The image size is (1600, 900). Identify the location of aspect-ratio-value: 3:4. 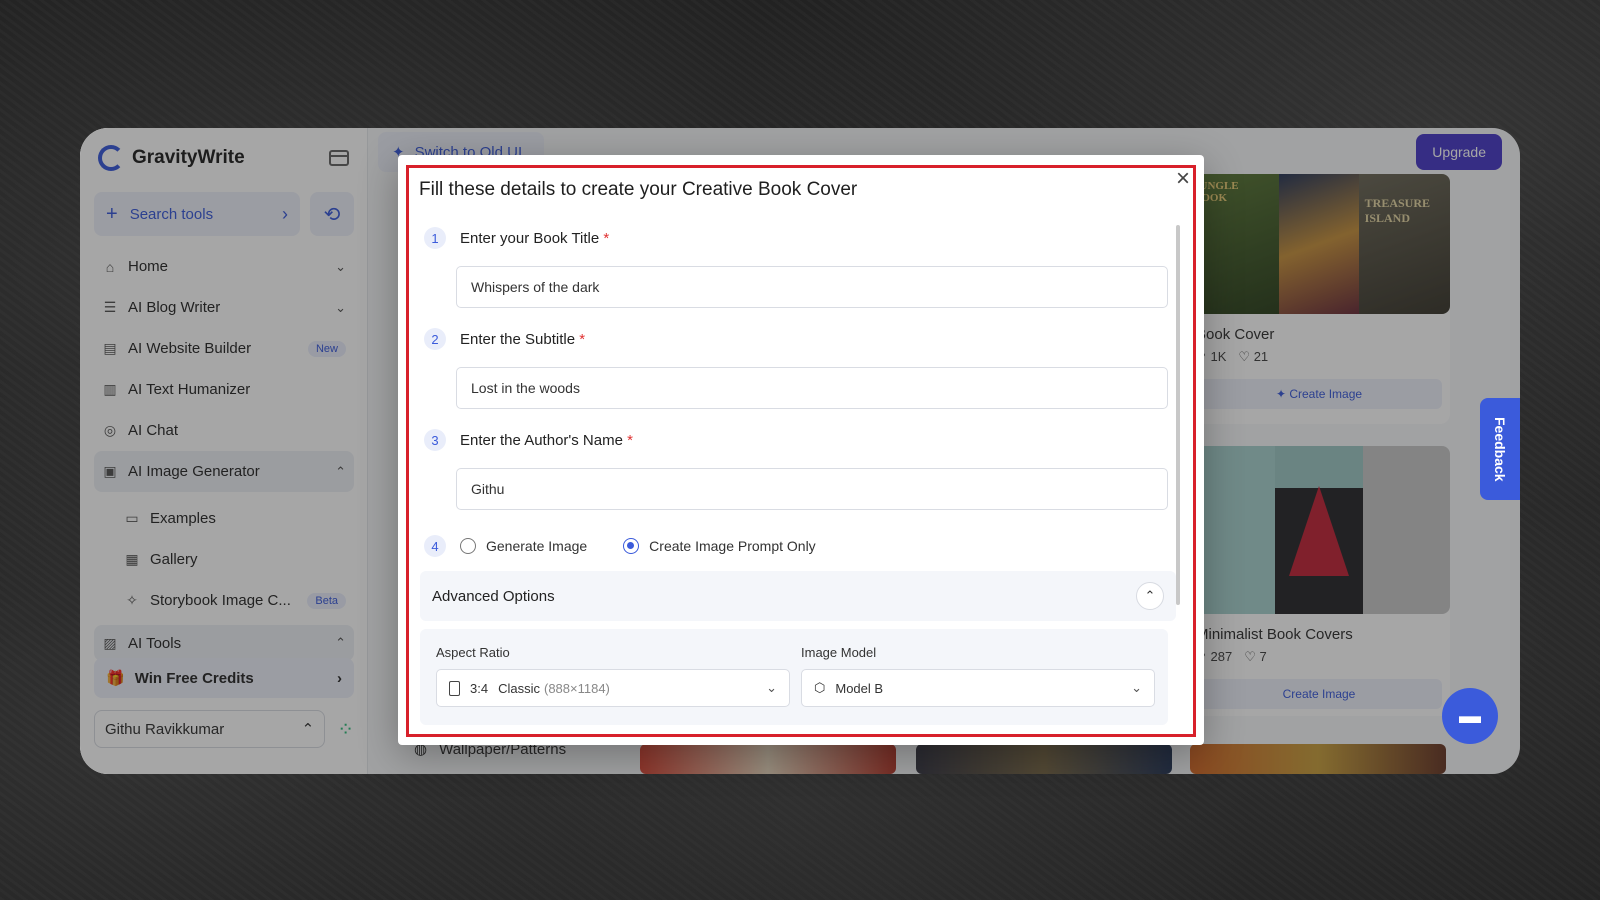
(479, 688).